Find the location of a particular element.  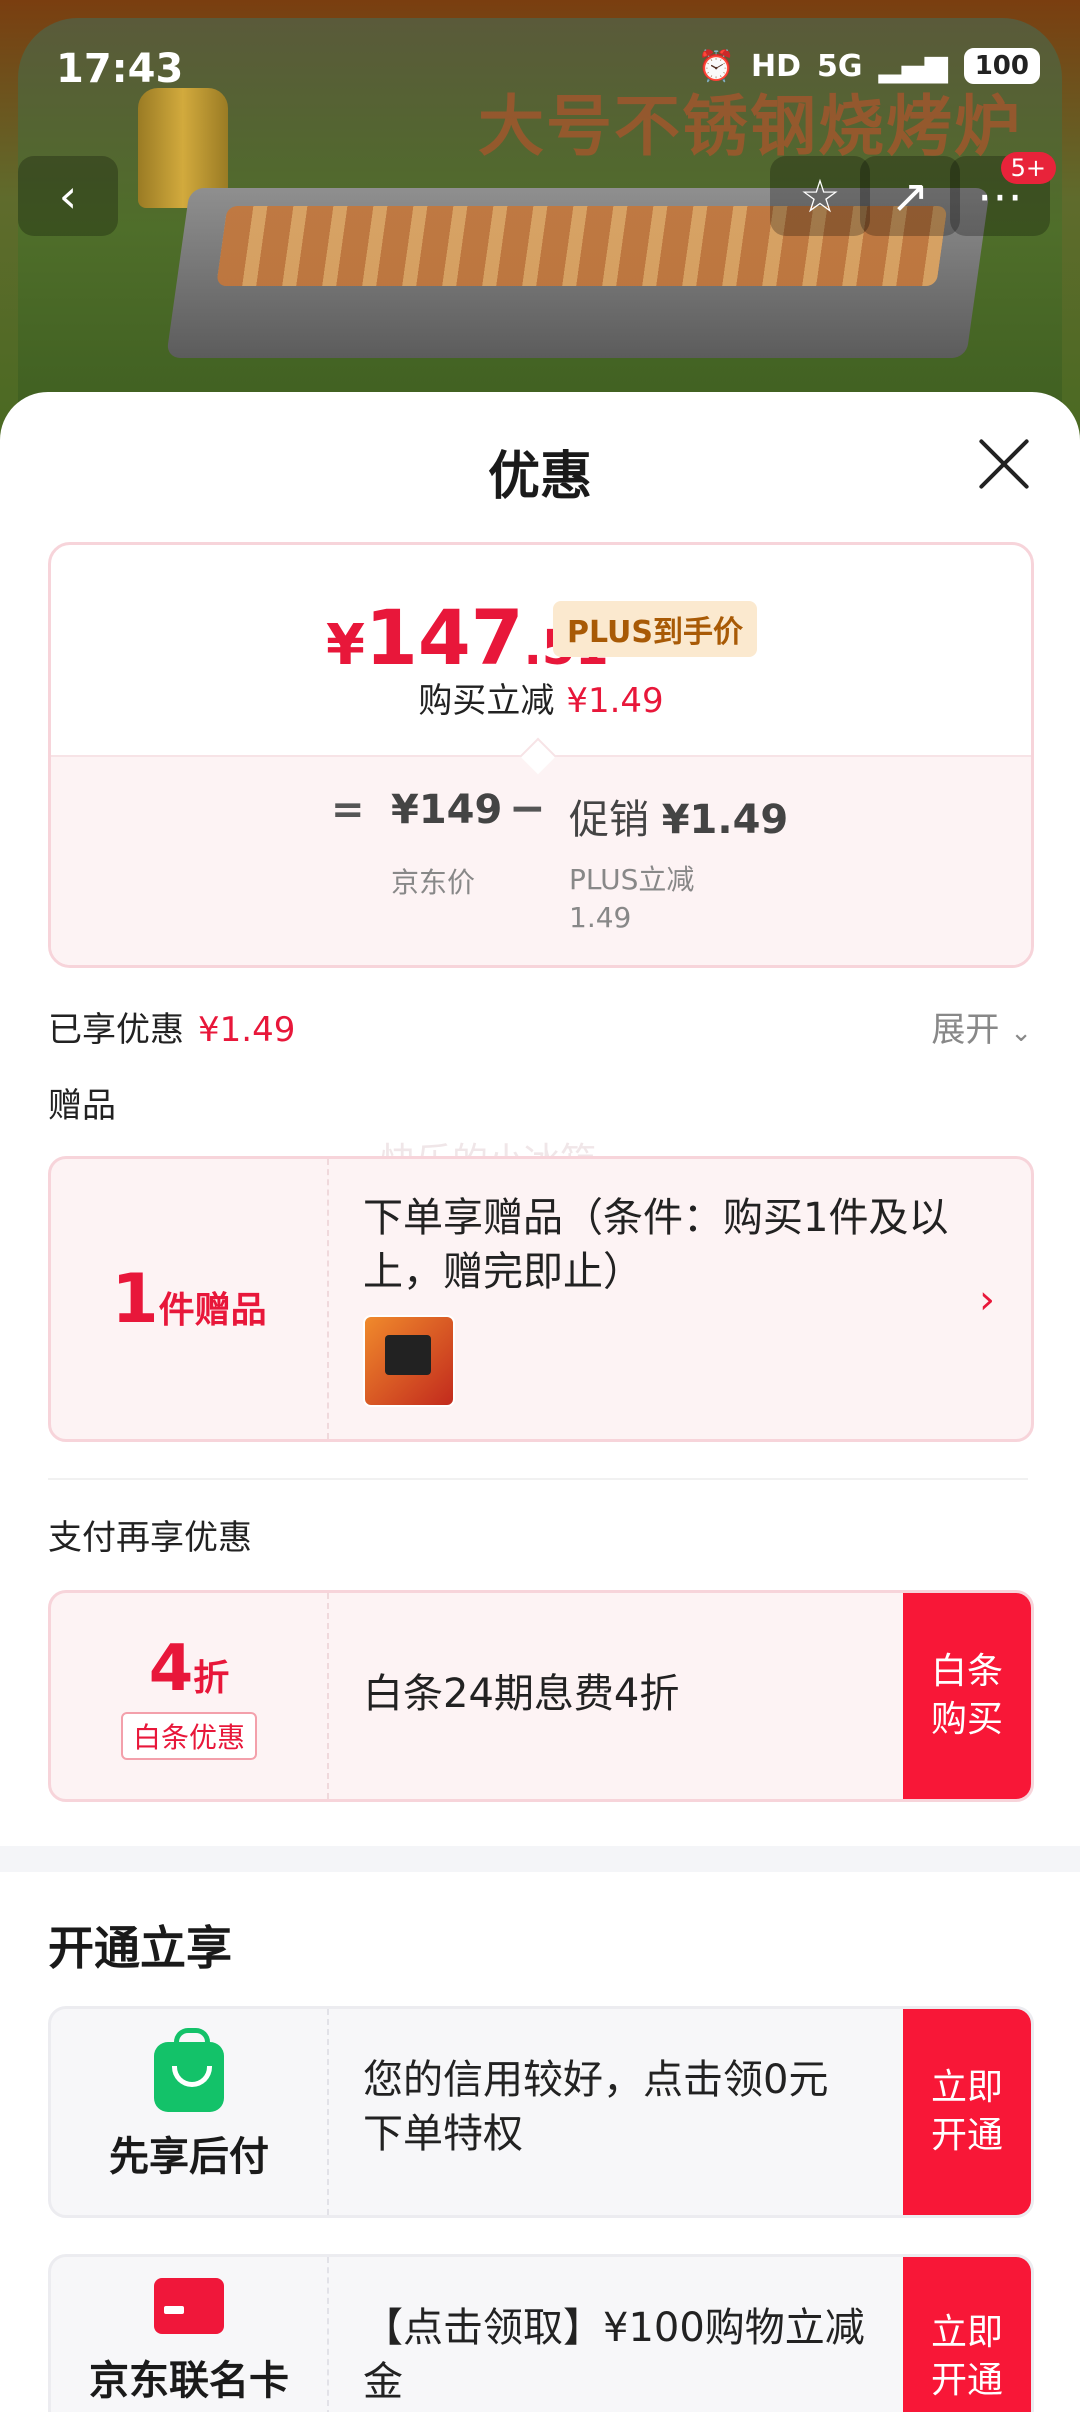

jd-price-label: 京东价 is located at coordinates (433, 882).